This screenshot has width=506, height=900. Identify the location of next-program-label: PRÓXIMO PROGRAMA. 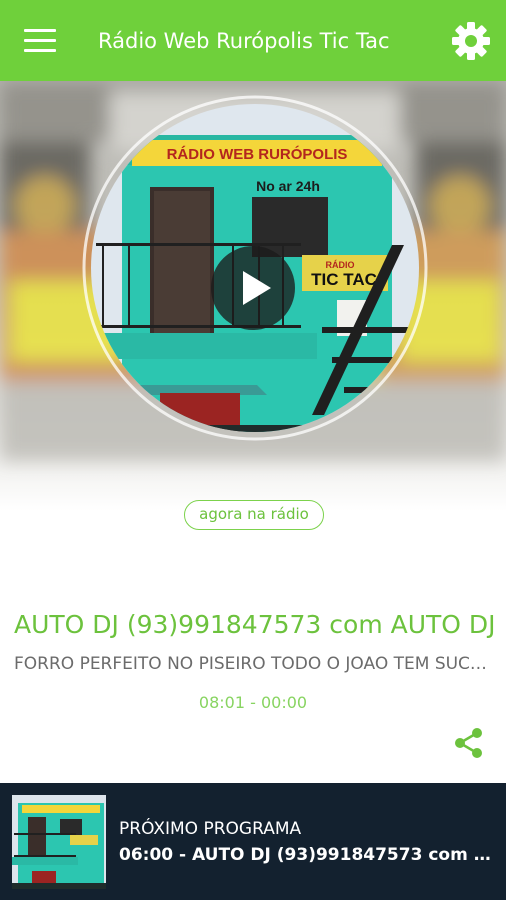
(210, 829).